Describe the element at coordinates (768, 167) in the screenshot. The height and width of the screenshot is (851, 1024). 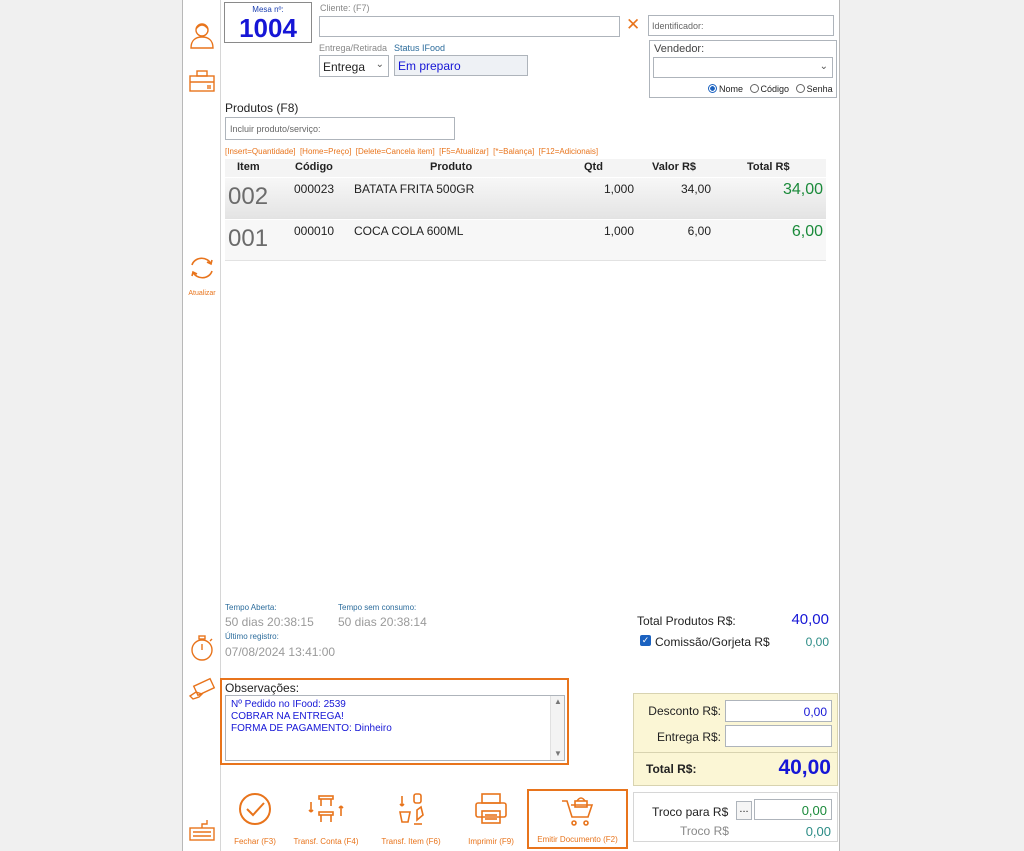
I see `header-total: Total R$` at that location.